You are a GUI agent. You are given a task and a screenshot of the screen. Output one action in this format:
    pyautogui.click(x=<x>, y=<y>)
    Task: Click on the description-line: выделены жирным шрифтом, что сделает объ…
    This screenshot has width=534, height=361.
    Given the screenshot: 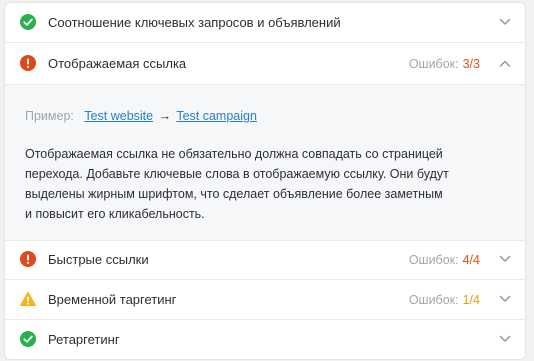 What is the action you would take?
    pyautogui.click(x=234, y=194)
    